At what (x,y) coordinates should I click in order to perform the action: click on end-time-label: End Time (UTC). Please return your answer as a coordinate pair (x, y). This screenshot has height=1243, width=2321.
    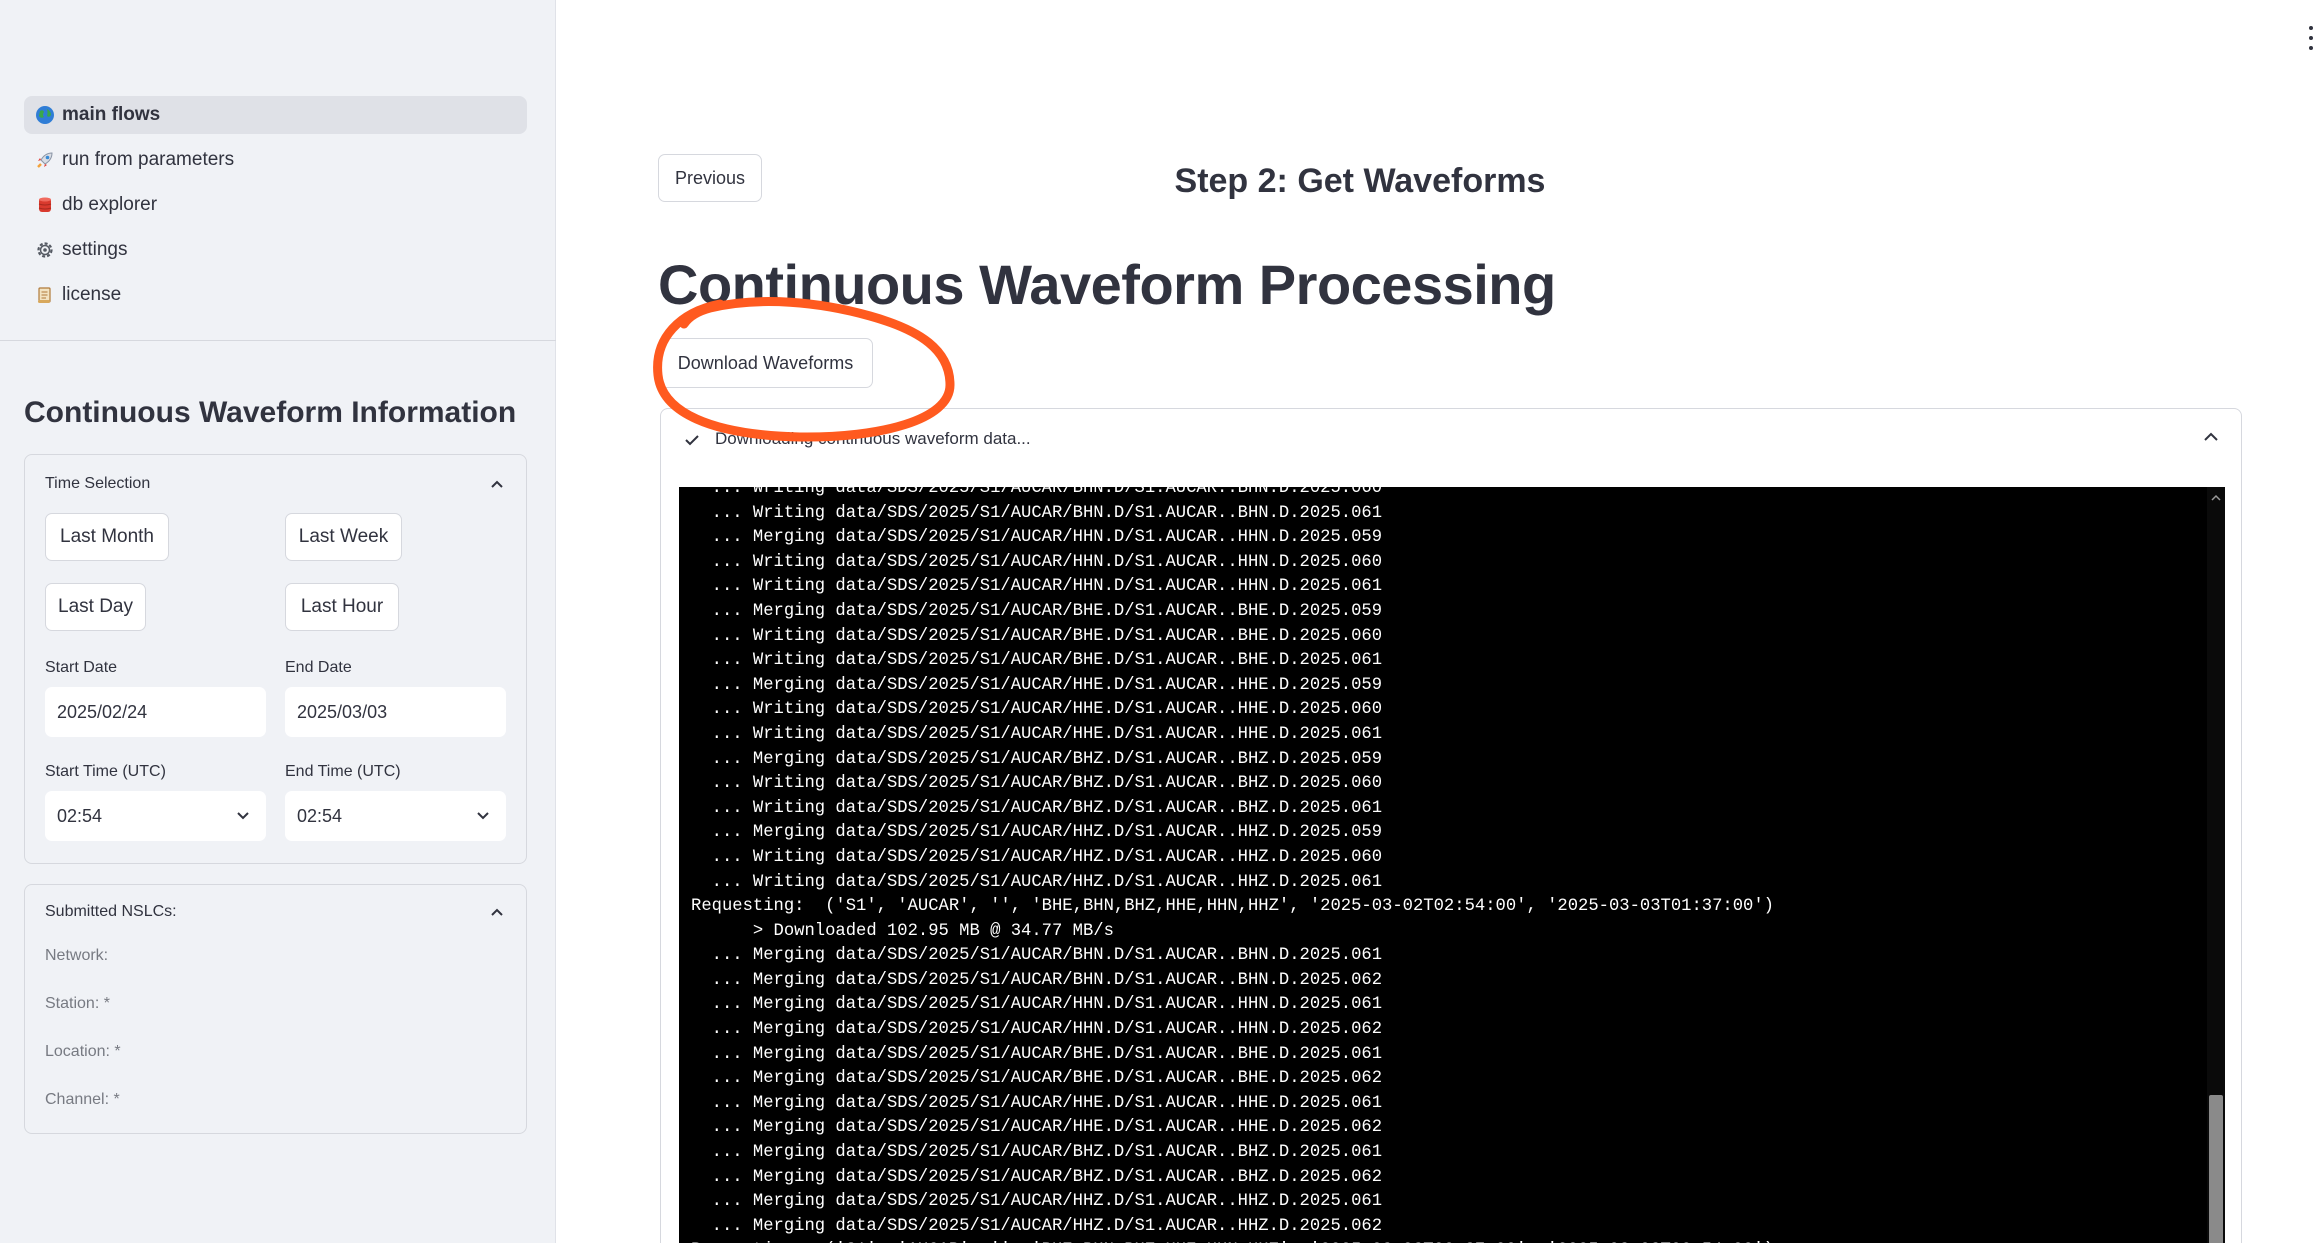
    Looking at the image, I should click on (343, 771).